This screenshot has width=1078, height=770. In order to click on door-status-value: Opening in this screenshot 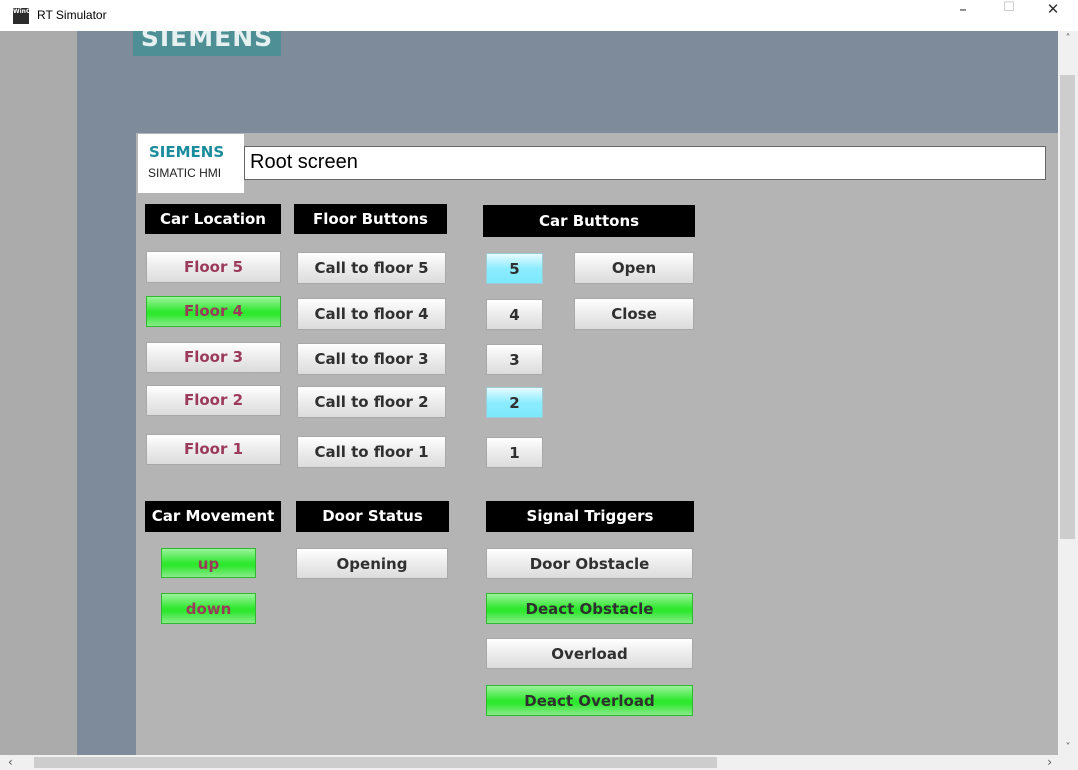, I will do `click(372, 563)`.